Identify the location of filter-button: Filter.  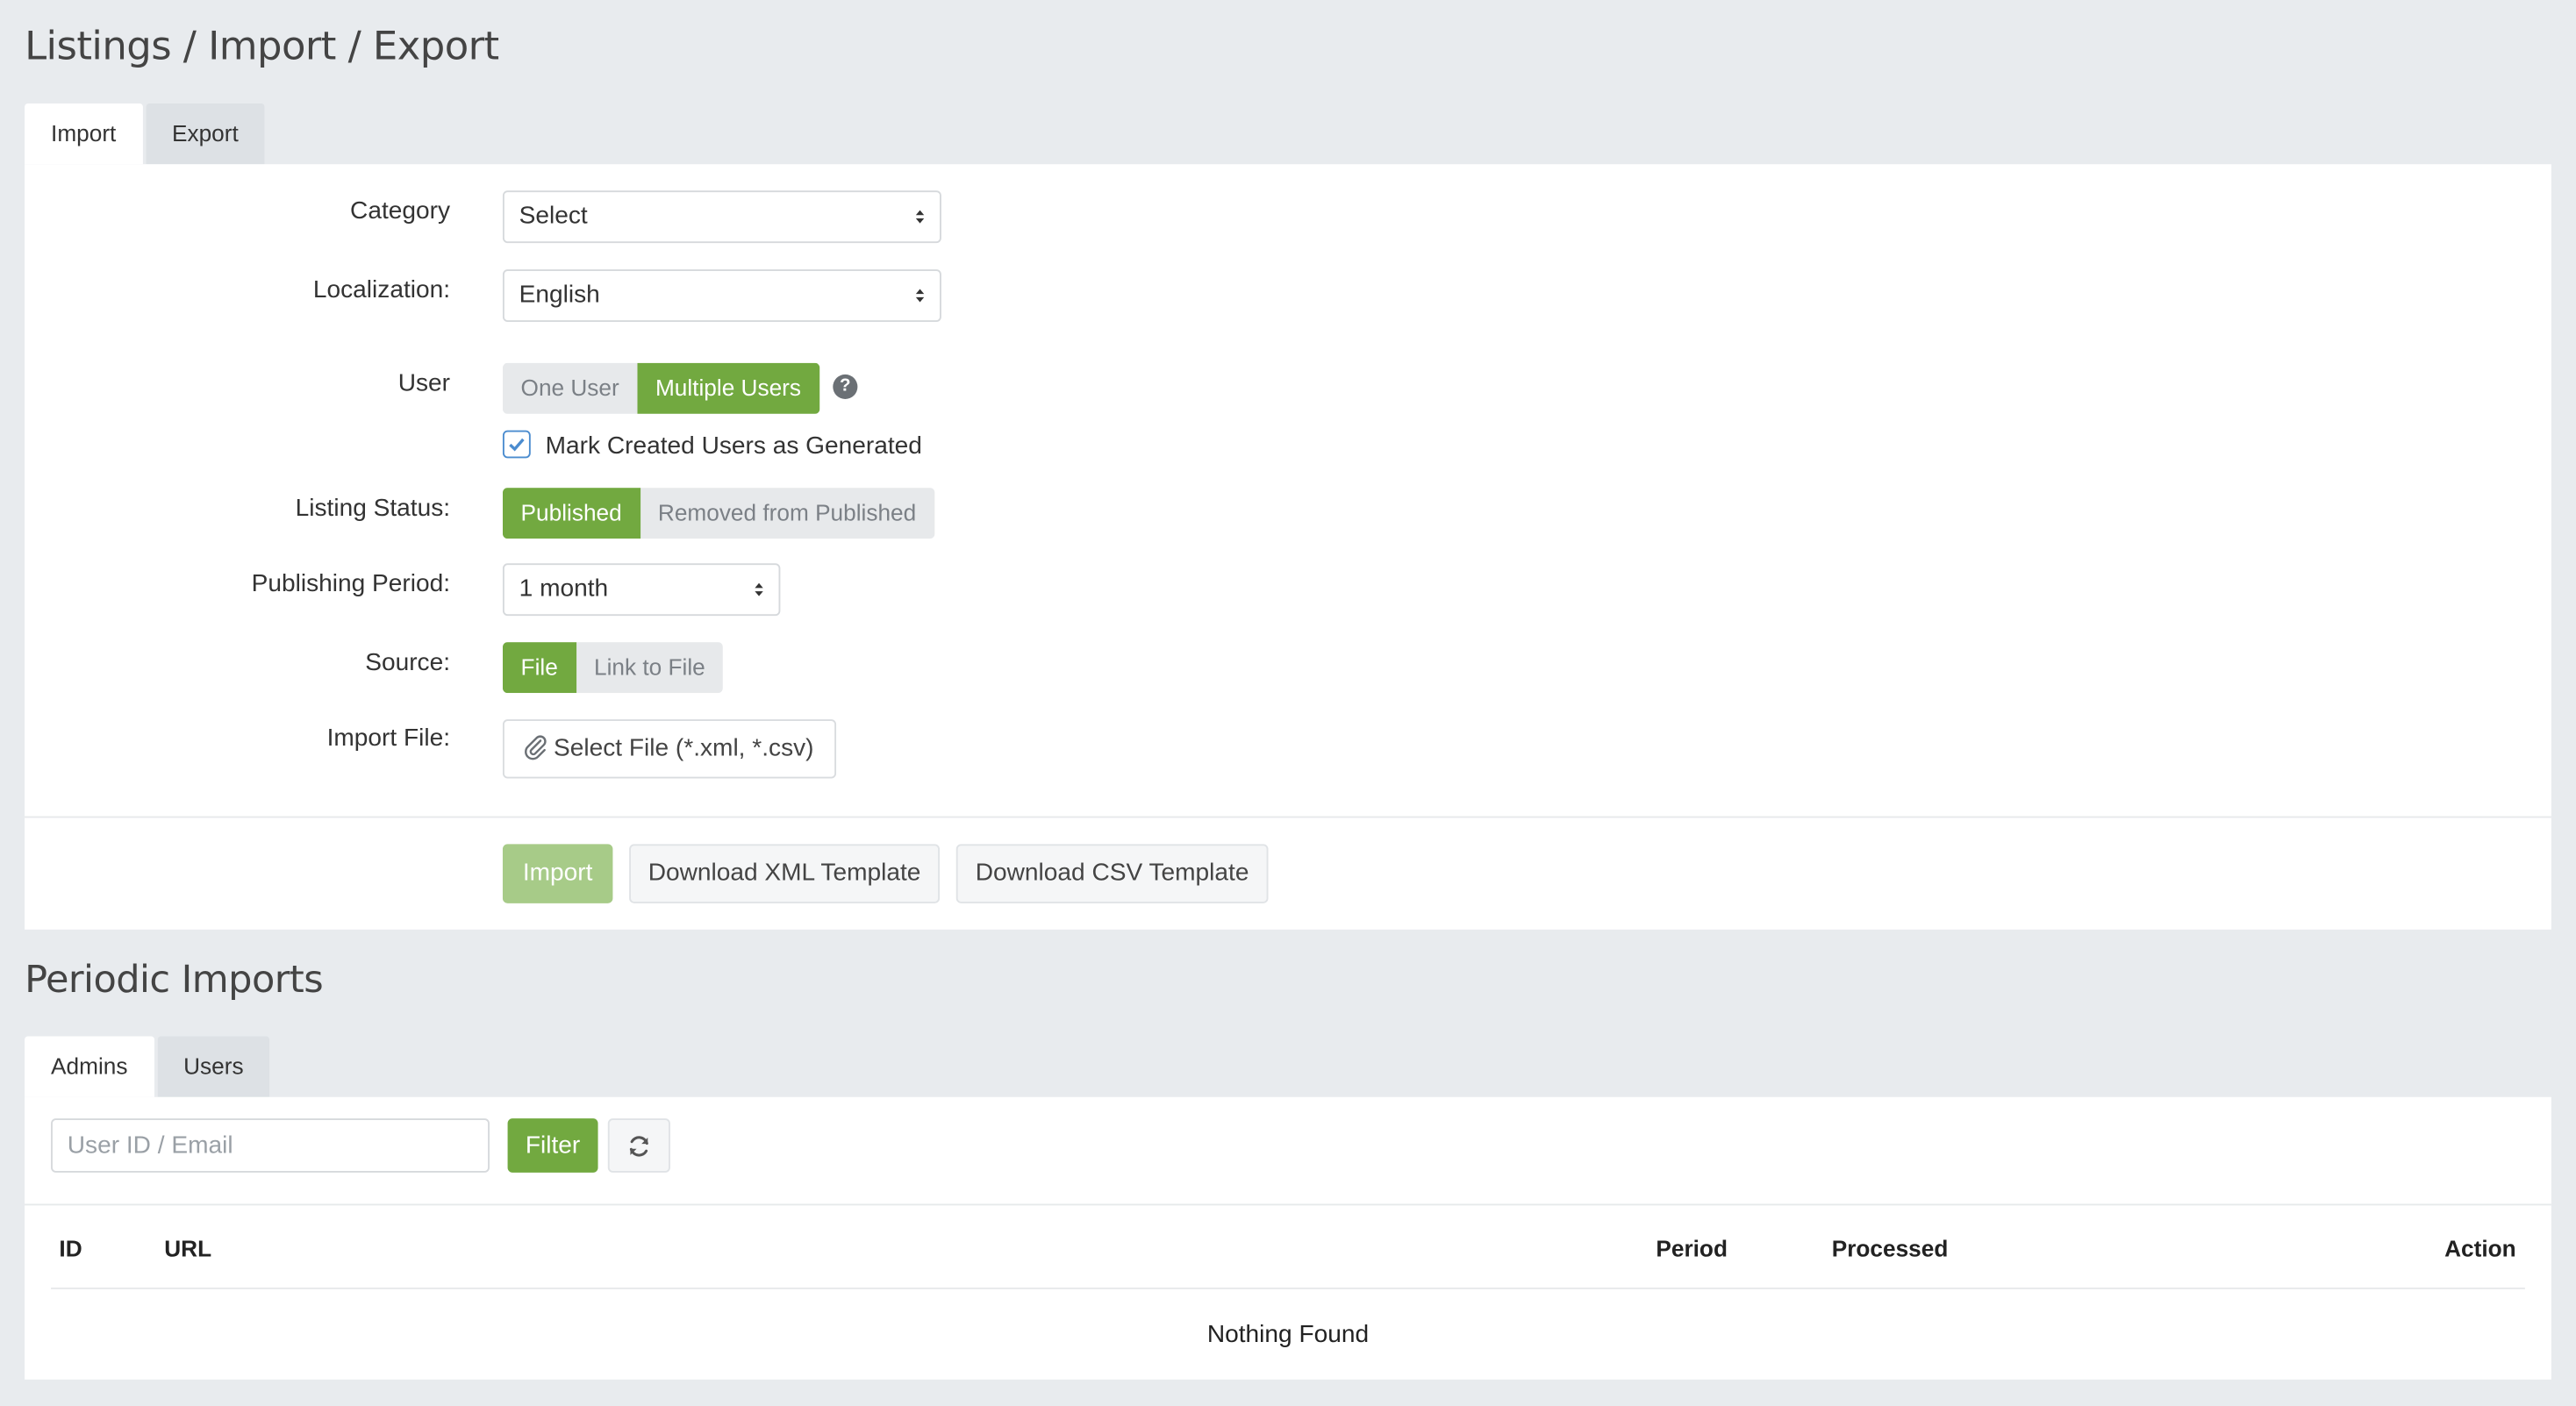
(552, 1145).